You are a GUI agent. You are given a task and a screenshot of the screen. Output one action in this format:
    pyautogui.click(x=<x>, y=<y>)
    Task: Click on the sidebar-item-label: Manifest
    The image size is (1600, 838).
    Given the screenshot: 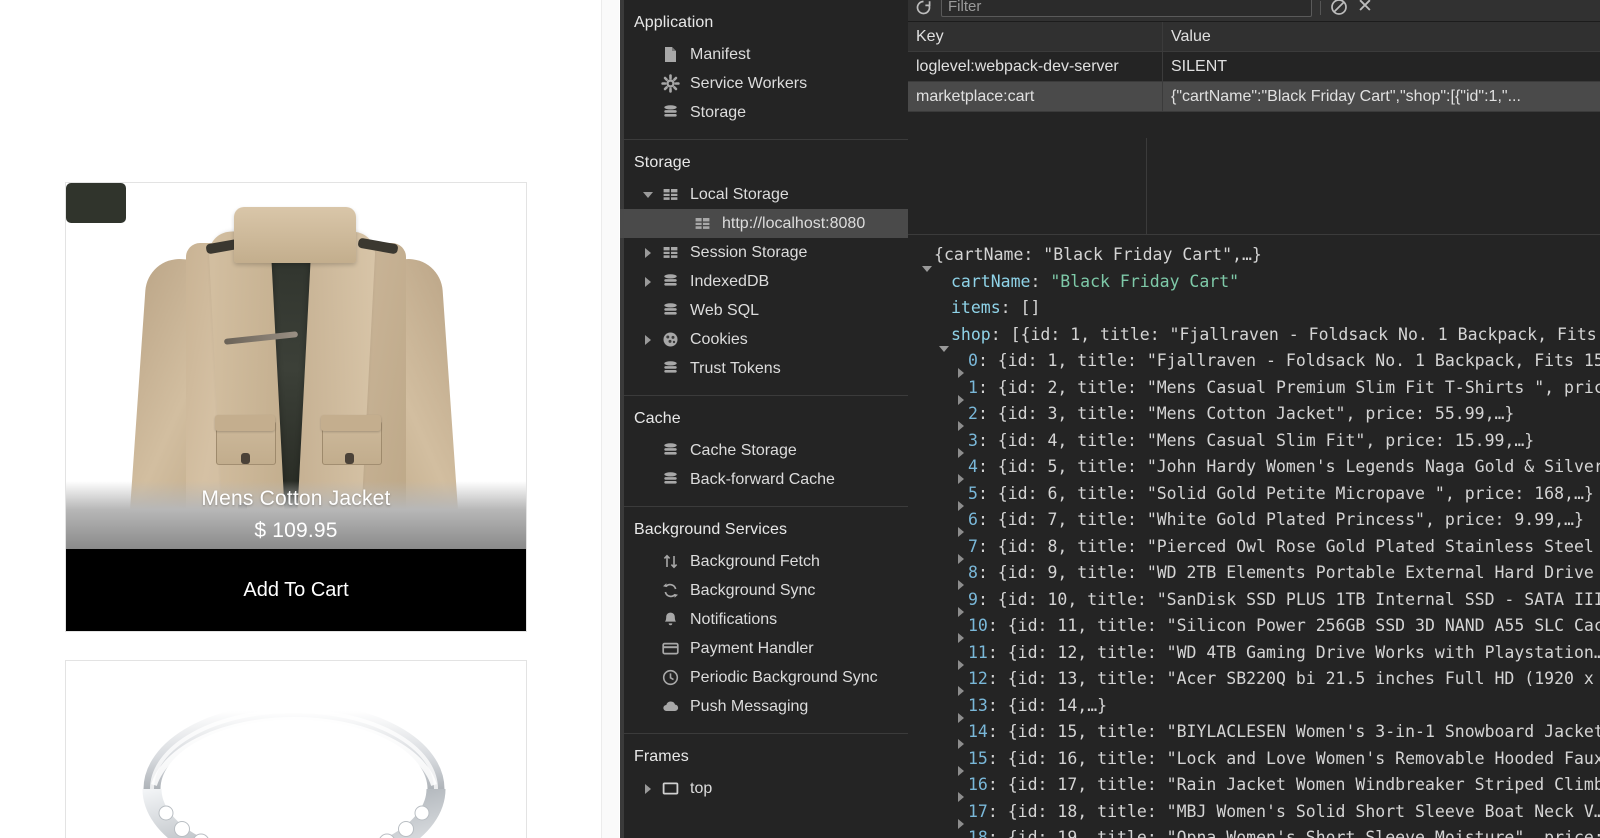 What is the action you would take?
    pyautogui.click(x=720, y=54)
    